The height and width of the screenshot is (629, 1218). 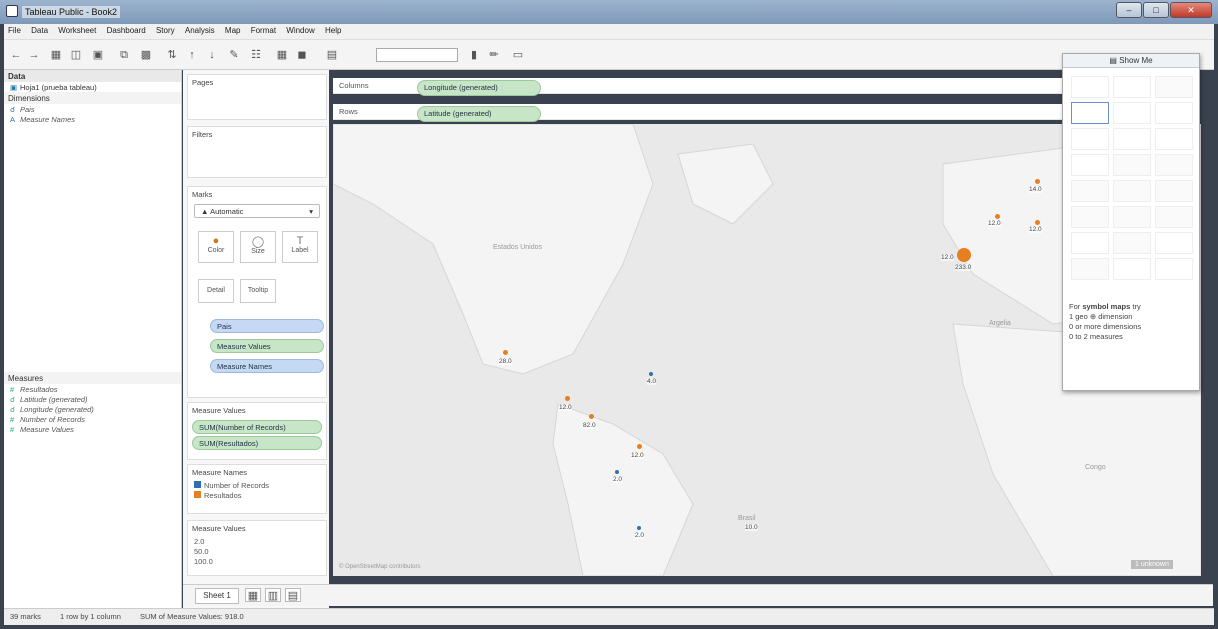 I want to click on pill-measure-values: Measure Values, so click(x=267, y=346).